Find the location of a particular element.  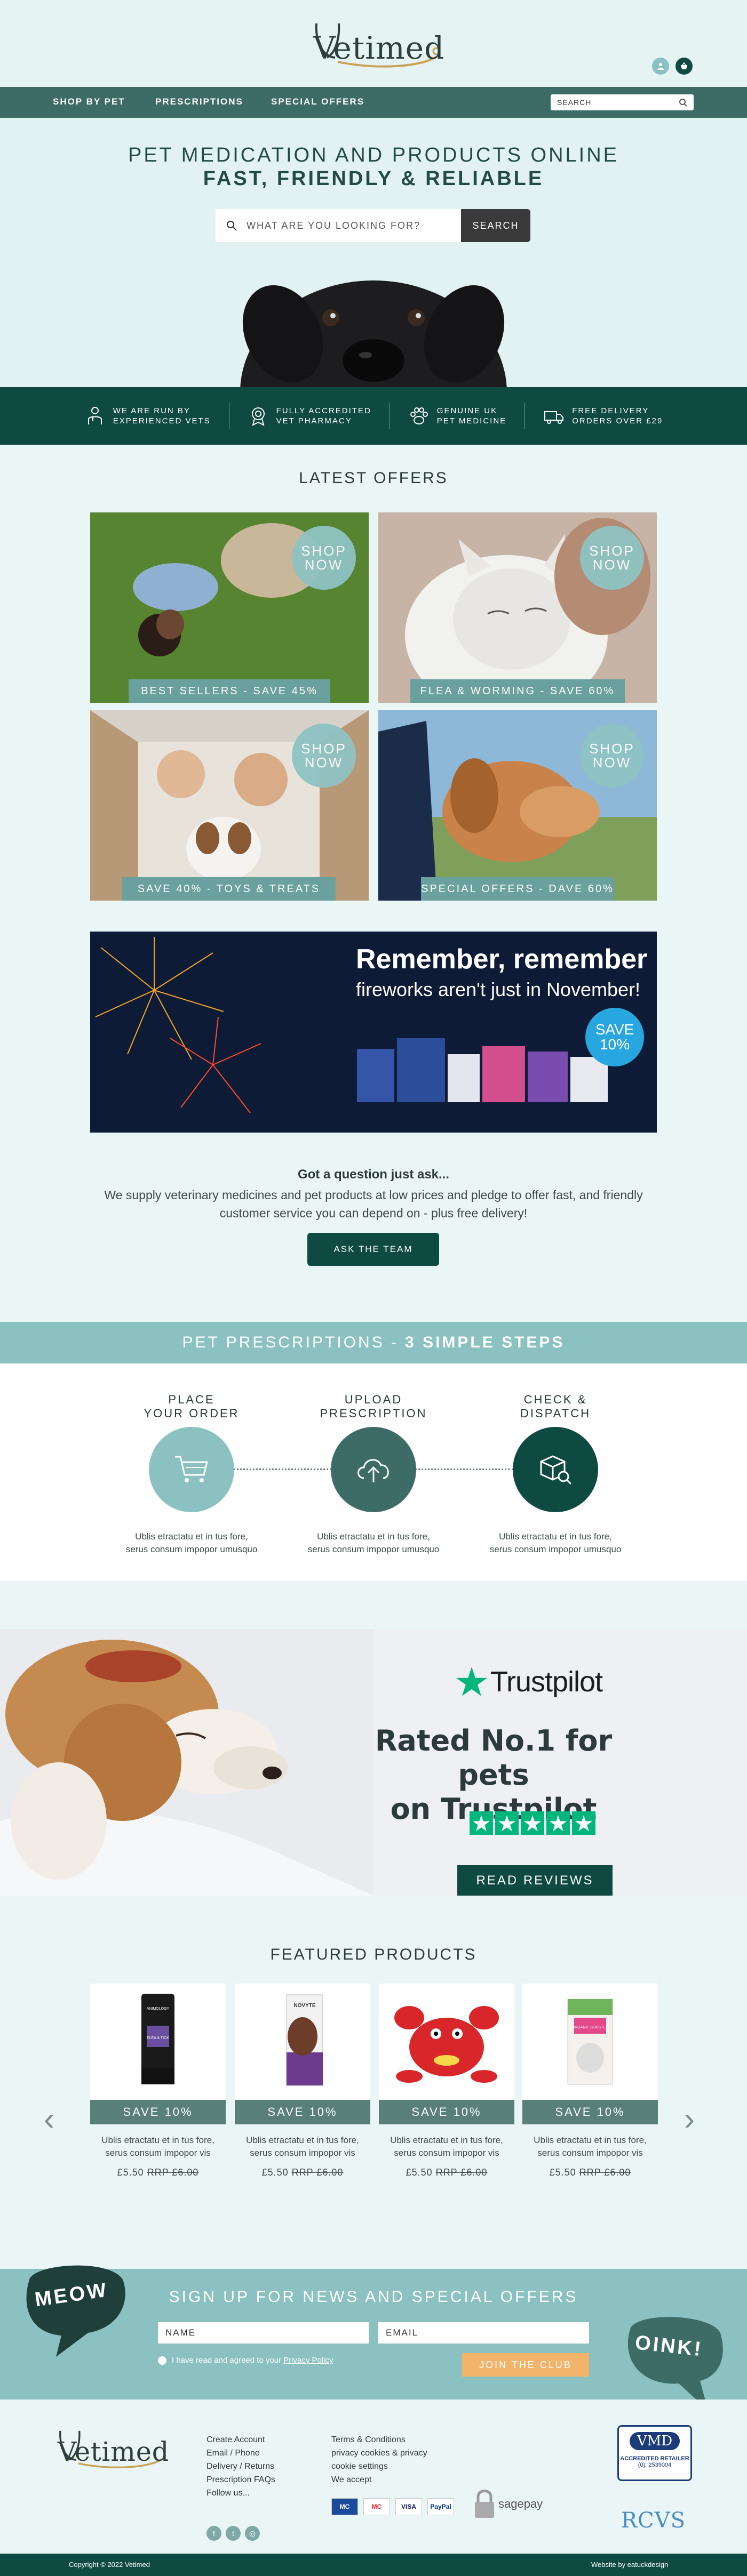

email-field: EMAIL is located at coordinates (484, 2333).